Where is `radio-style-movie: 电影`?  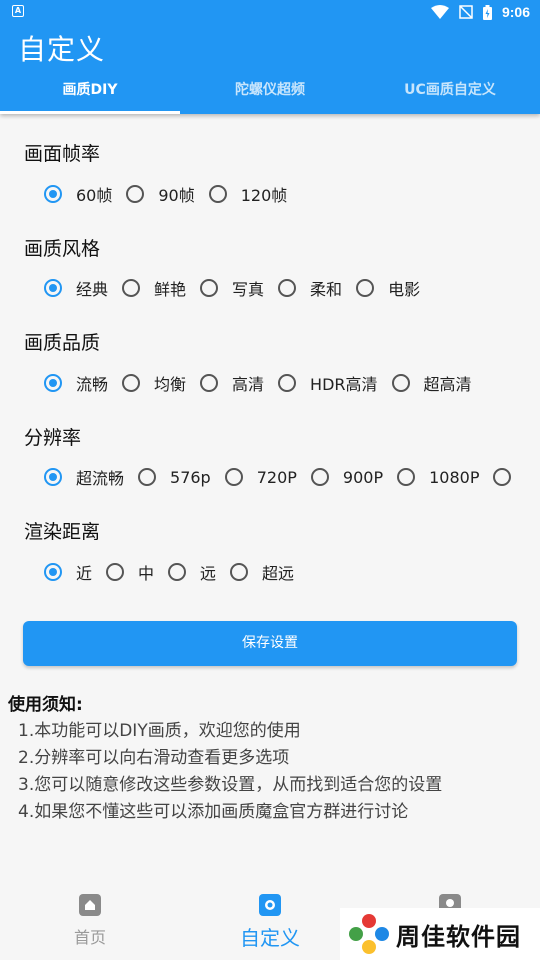 radio-style-movie: 电影 is located at coordinates (388, 288).